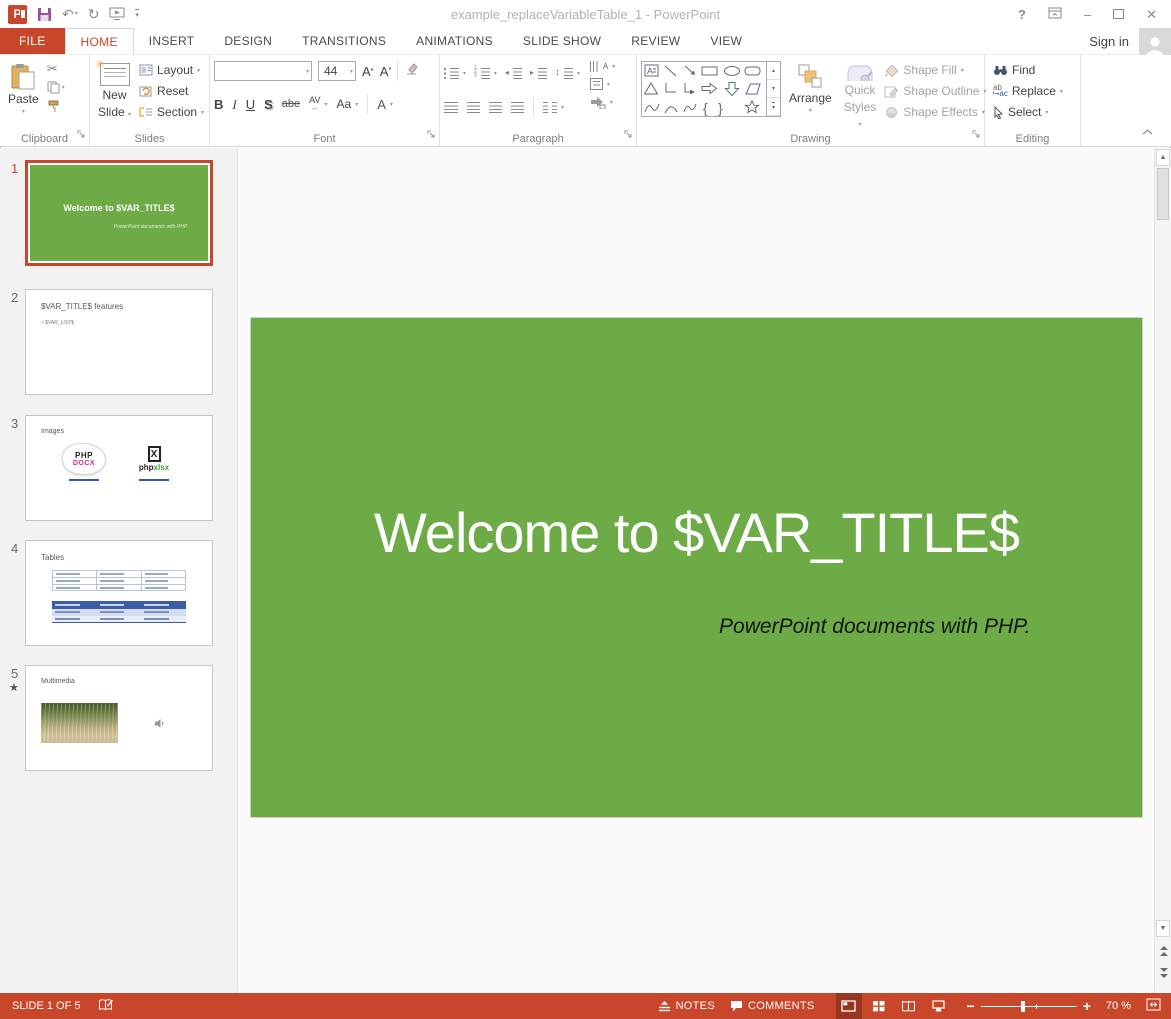 The height and width of the screenshot is (1019, 1171). What do you see at coordinates (1147, 131) in the screenshot?
I see `collapse-ribbon-button` at bounding box center [1147, 131].